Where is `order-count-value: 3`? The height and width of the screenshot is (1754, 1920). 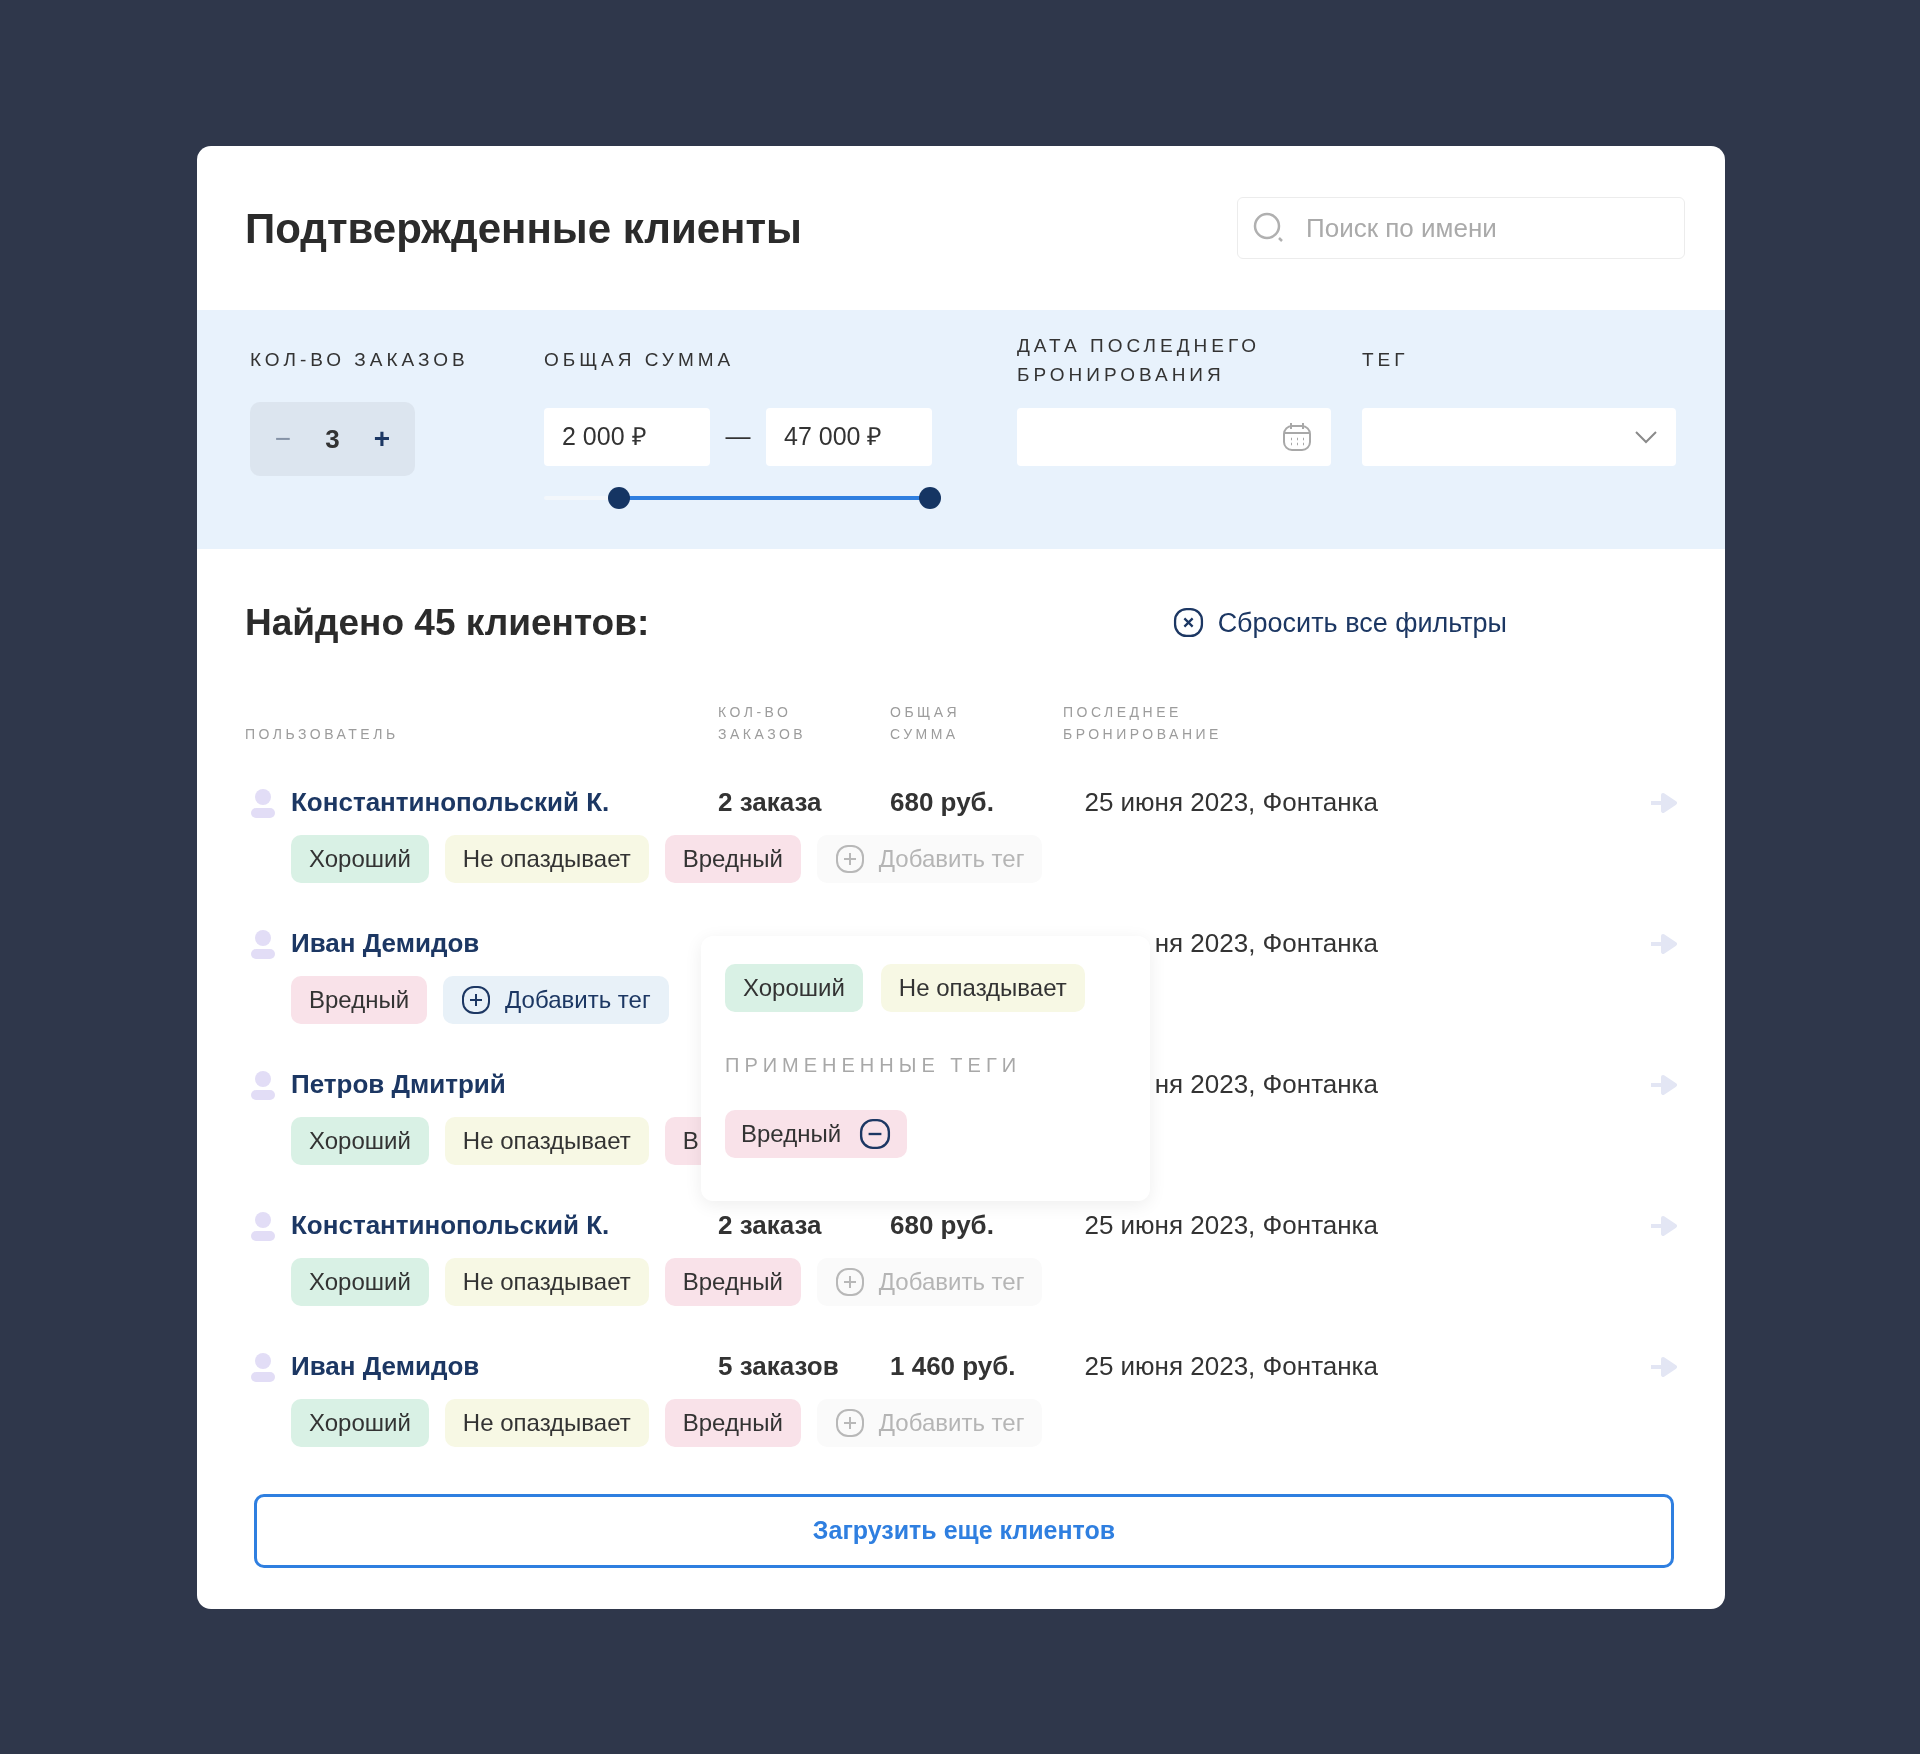 order-count-value: 3 is located at coordinates (332, 439).